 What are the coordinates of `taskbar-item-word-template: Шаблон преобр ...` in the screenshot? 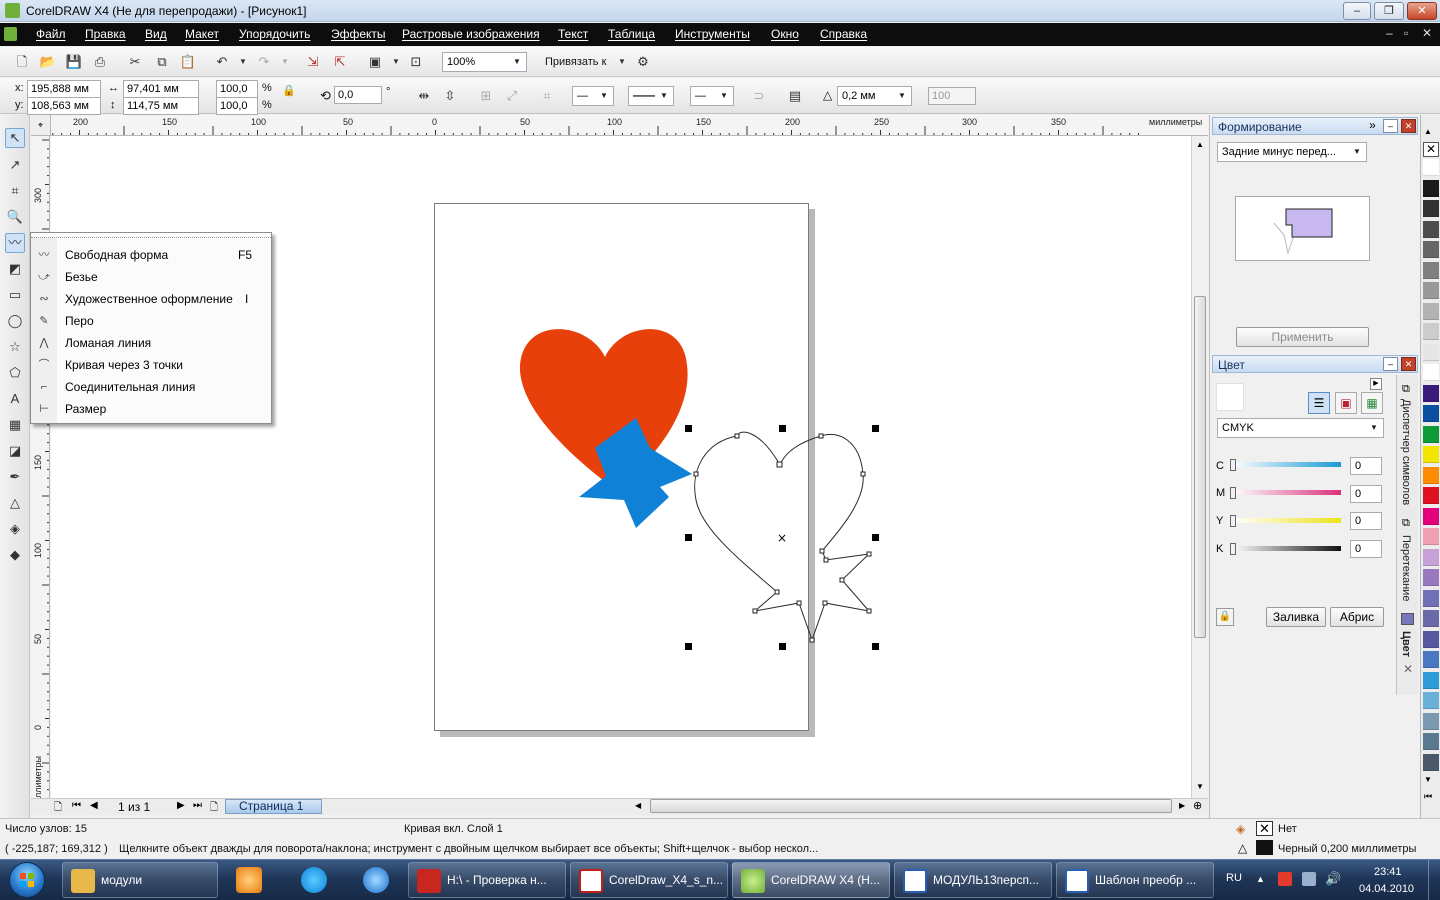 It's located at (1135, 880).